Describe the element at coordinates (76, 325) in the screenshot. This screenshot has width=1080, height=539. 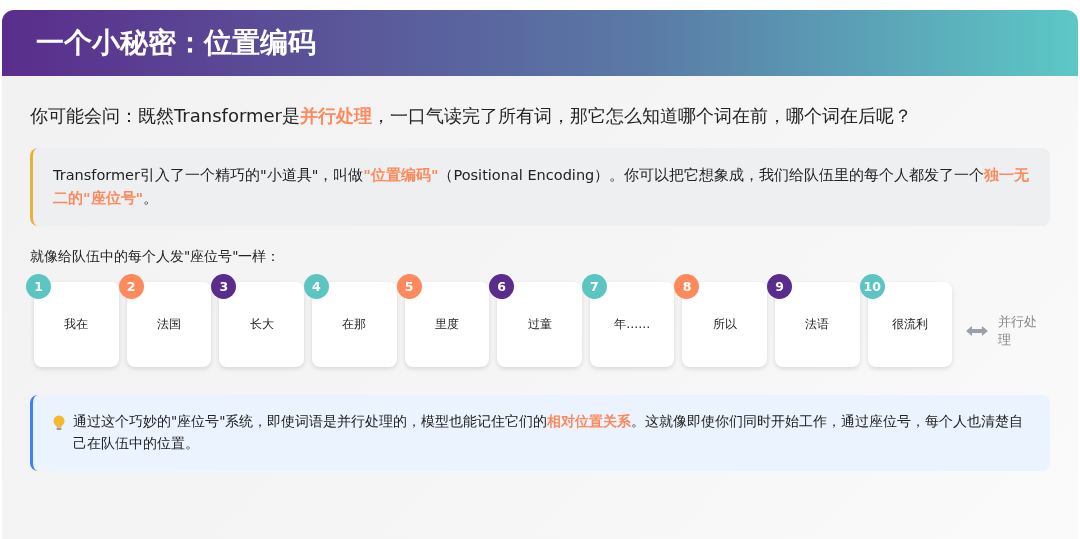
I see `token-word: 我在` at that location.